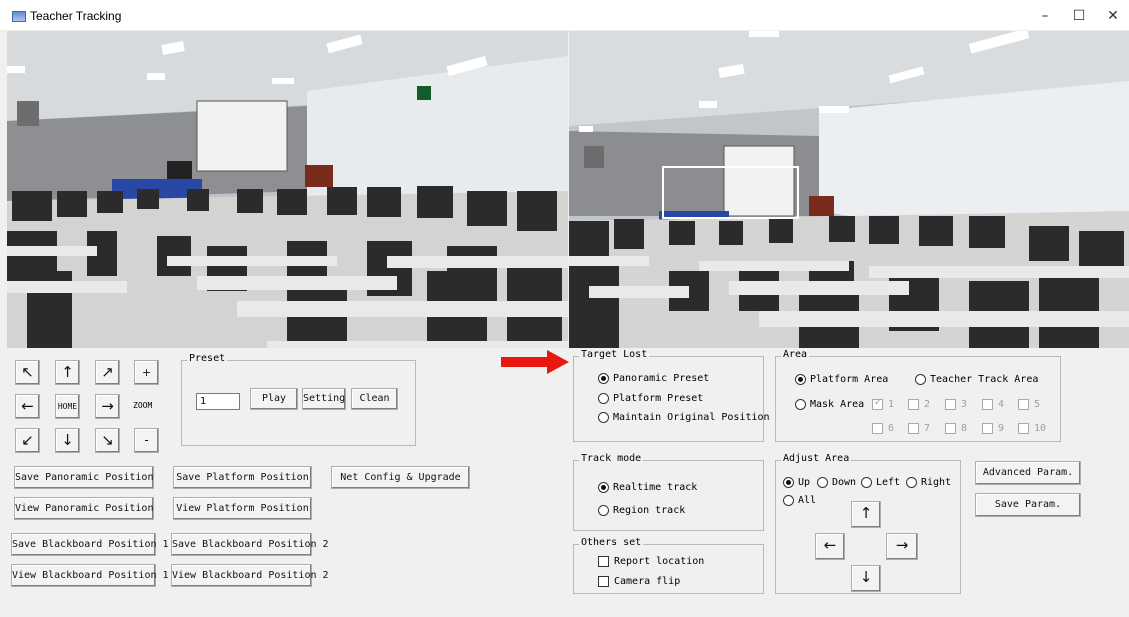 This screenshot has width=1129, height=617. What do you see at coordinates (143, 405) in the screenshot?
I see `zoom-label: ZOOM` at bounding box center [143, 405].